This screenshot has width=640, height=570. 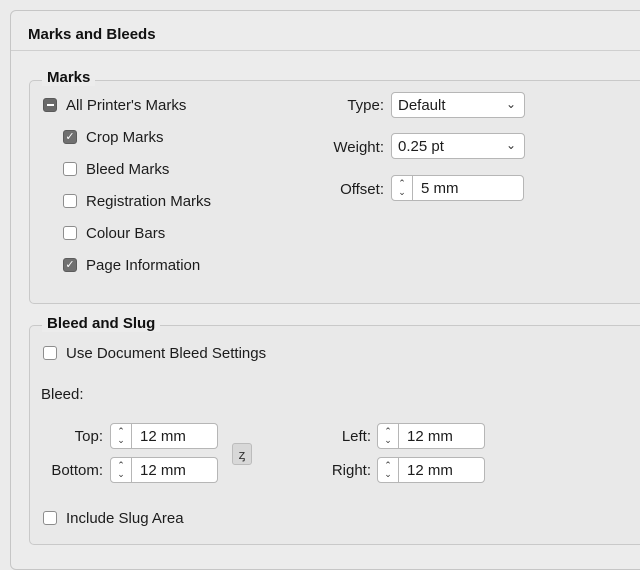 I want to click on include-slug-area-label: Include Slug Area, so click(x=125, y=518).